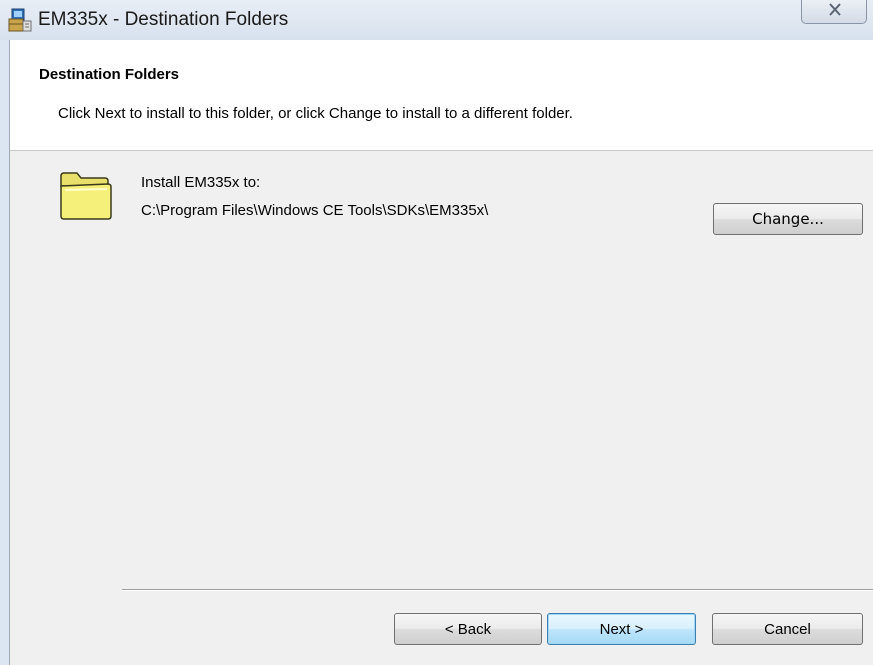  What do you see at coordinates (201, 182) in the screenshot?
I see `install-label: Install EM335x to:` at bounding box center [201, 182].